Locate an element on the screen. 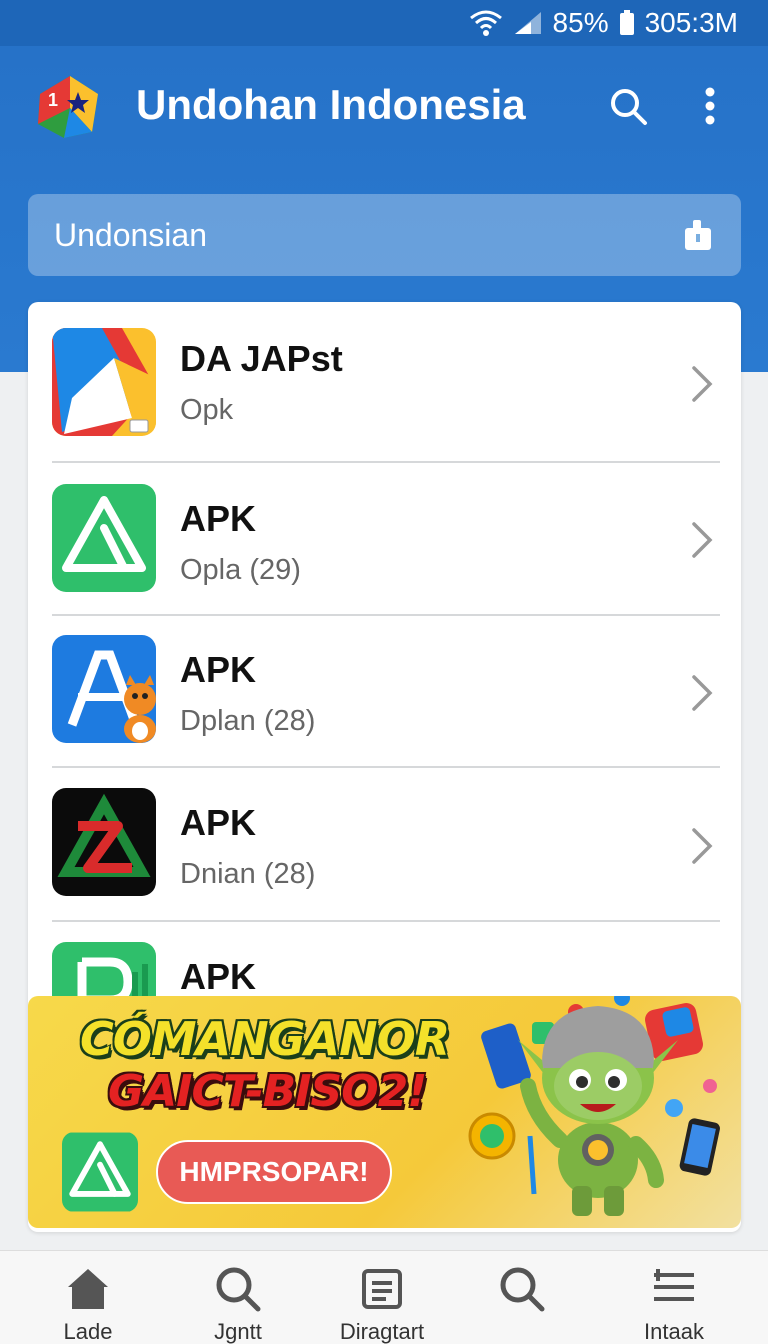  item-subtitle: Opk is located at coordinates (207, 410).